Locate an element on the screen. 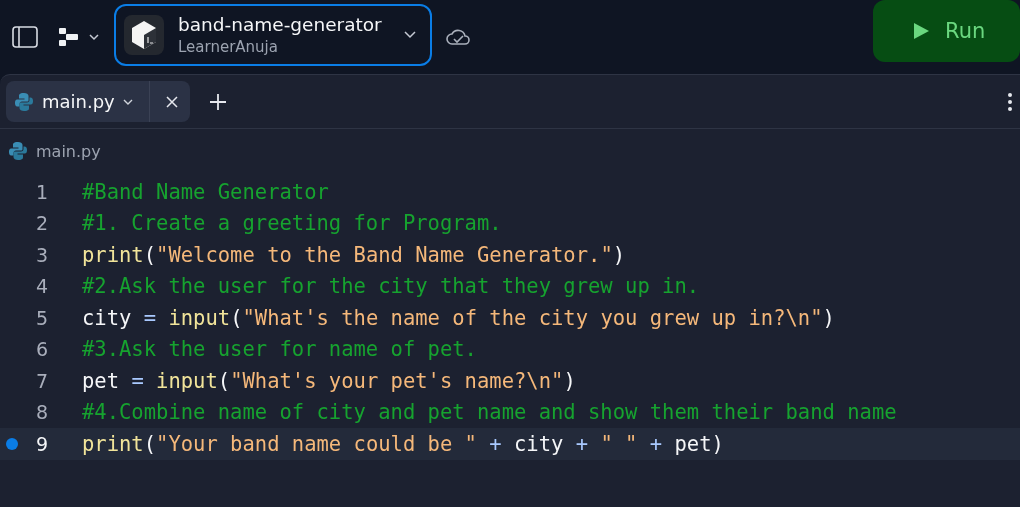 The width and height of the screenshot is (1020, 507). code-line: print("Your band name could be " + city + " " + pet) is located at coordinates (403, 443).